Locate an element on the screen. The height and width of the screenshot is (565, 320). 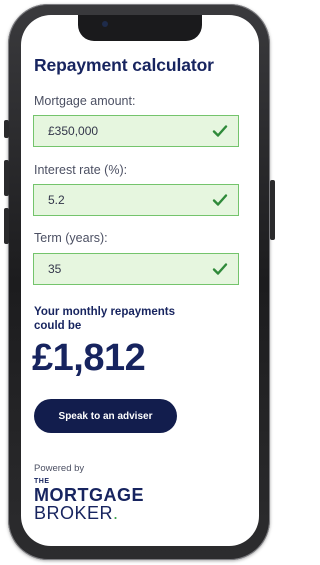
term-years-label: Term (years): is located at coordinates (71, 238).